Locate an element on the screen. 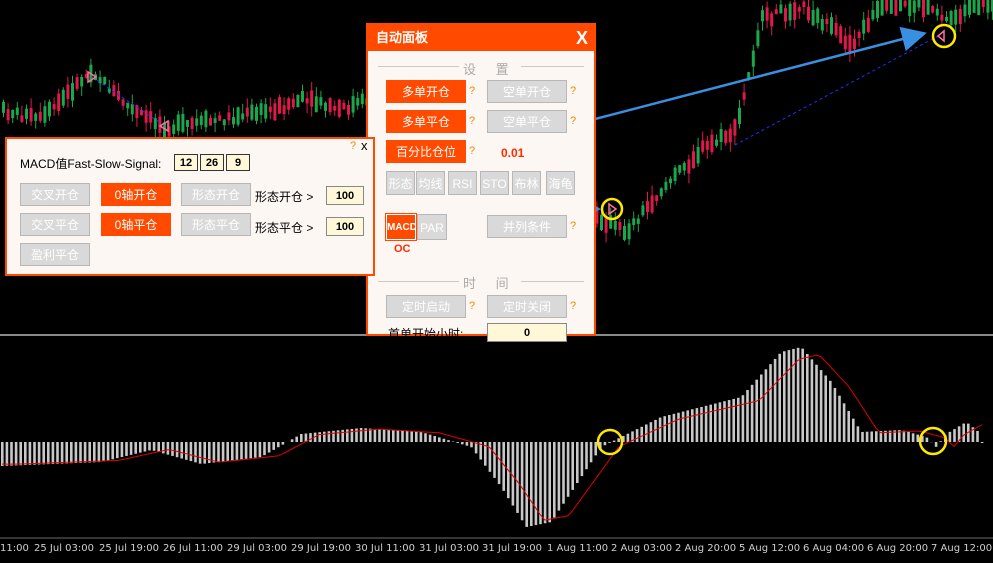 Image resolution: width=993 pixels, height=563 pixels. long-close-button: 多单平仓 is located at coordinates (426, 121).